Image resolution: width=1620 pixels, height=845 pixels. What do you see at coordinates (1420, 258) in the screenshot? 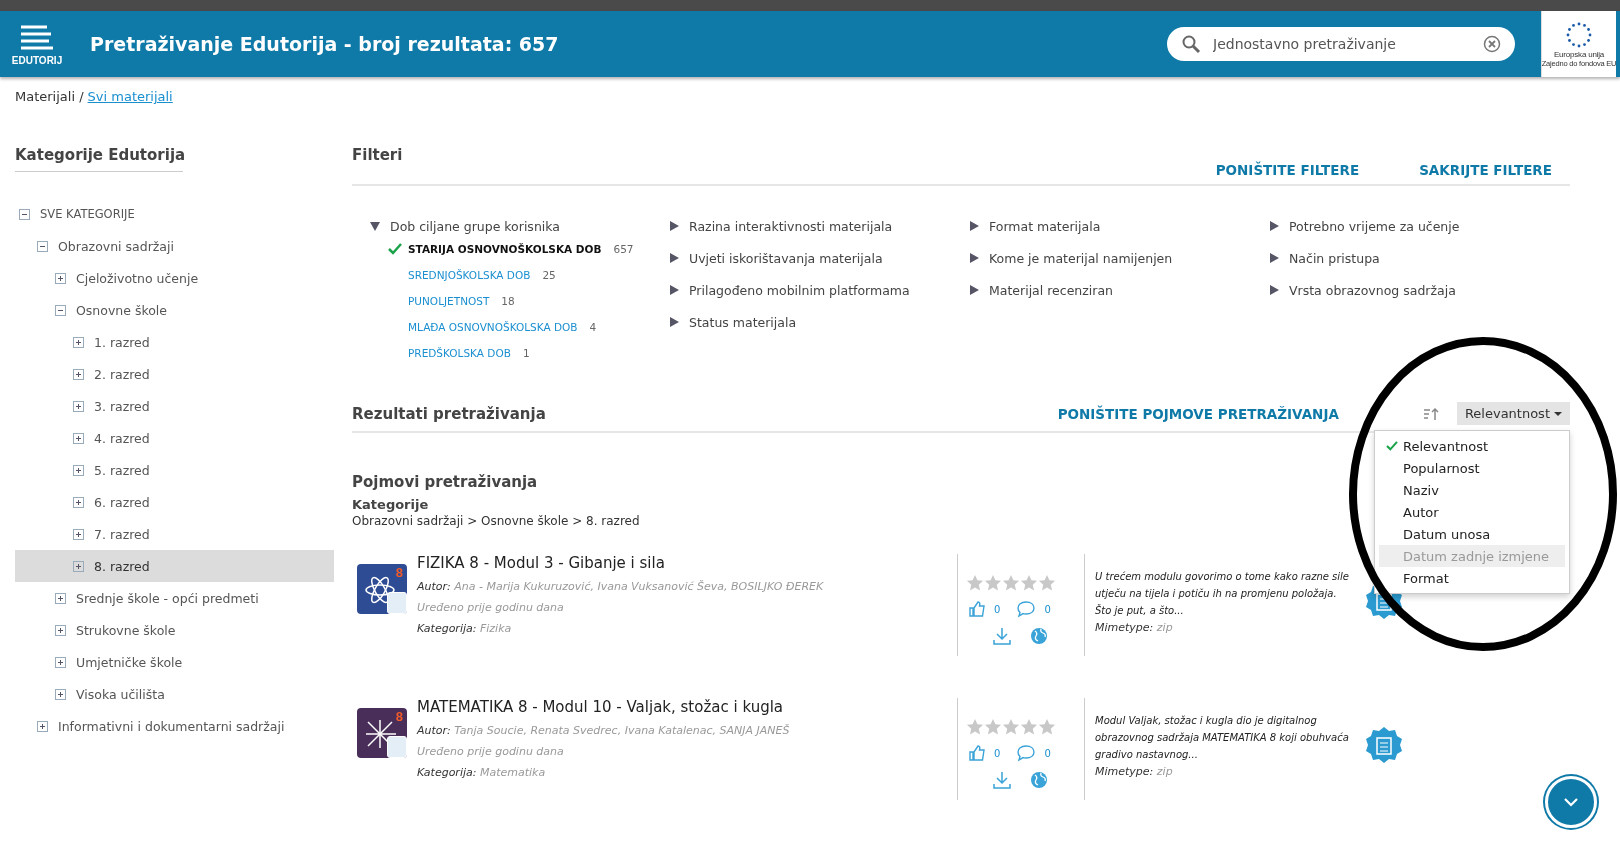
I see `filter-group: Način pristupa` at bounding box center [1420, 258].